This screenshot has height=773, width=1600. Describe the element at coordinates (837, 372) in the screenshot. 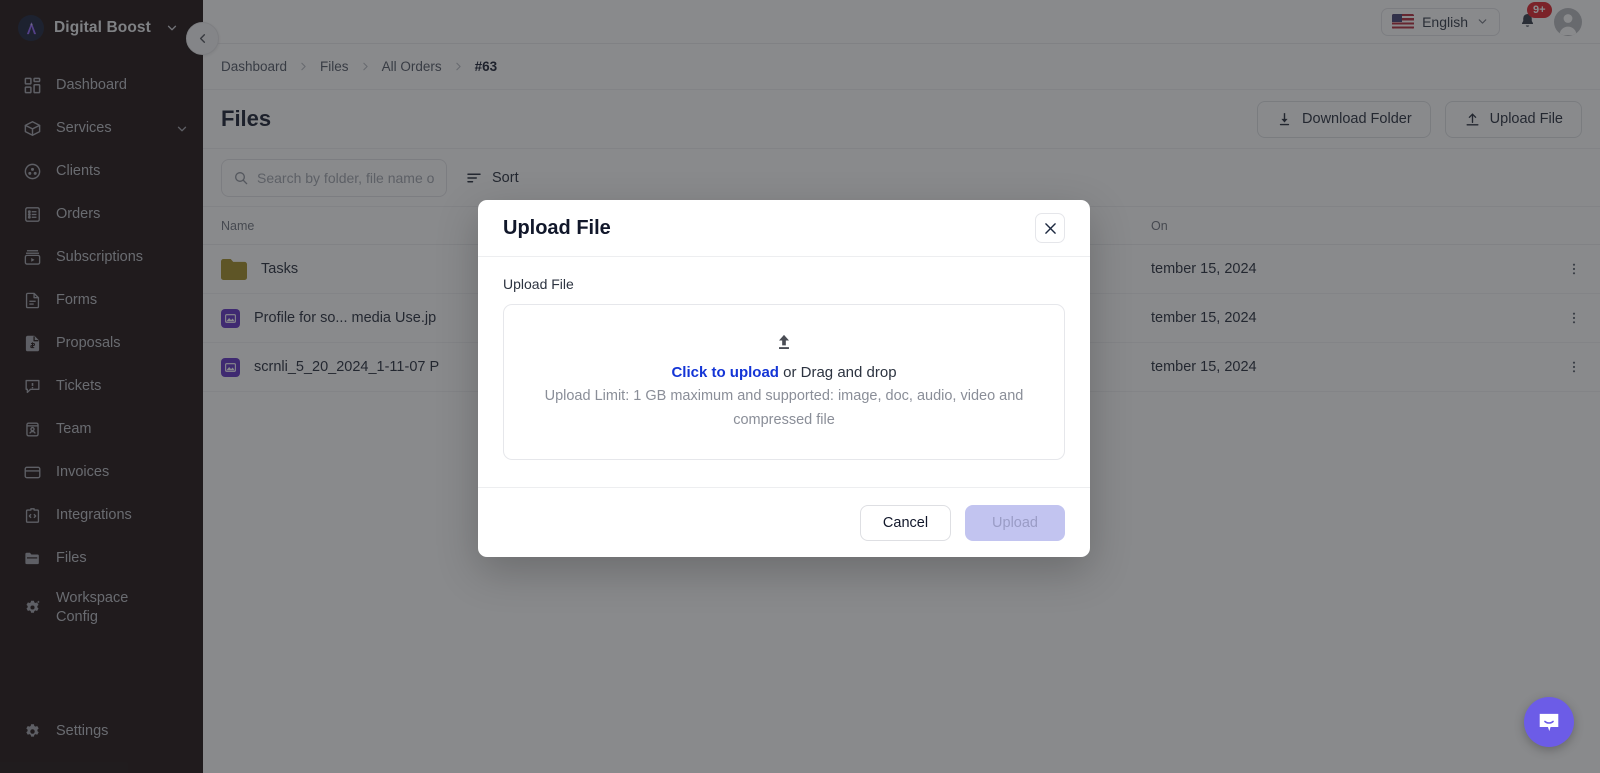

I see `dropzone-rest-text: or Drag and drop` at that location.